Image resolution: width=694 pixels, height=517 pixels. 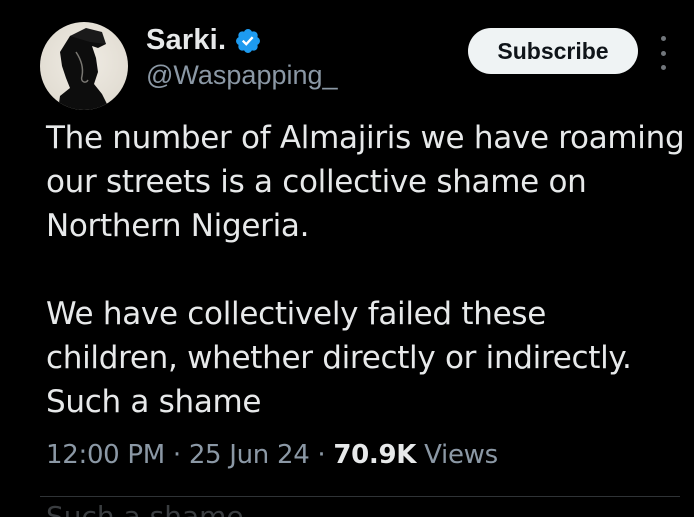 What do you see at coordinates (360, 496) in the screenshot?
I see `divider` at bounding box center [360, 496].